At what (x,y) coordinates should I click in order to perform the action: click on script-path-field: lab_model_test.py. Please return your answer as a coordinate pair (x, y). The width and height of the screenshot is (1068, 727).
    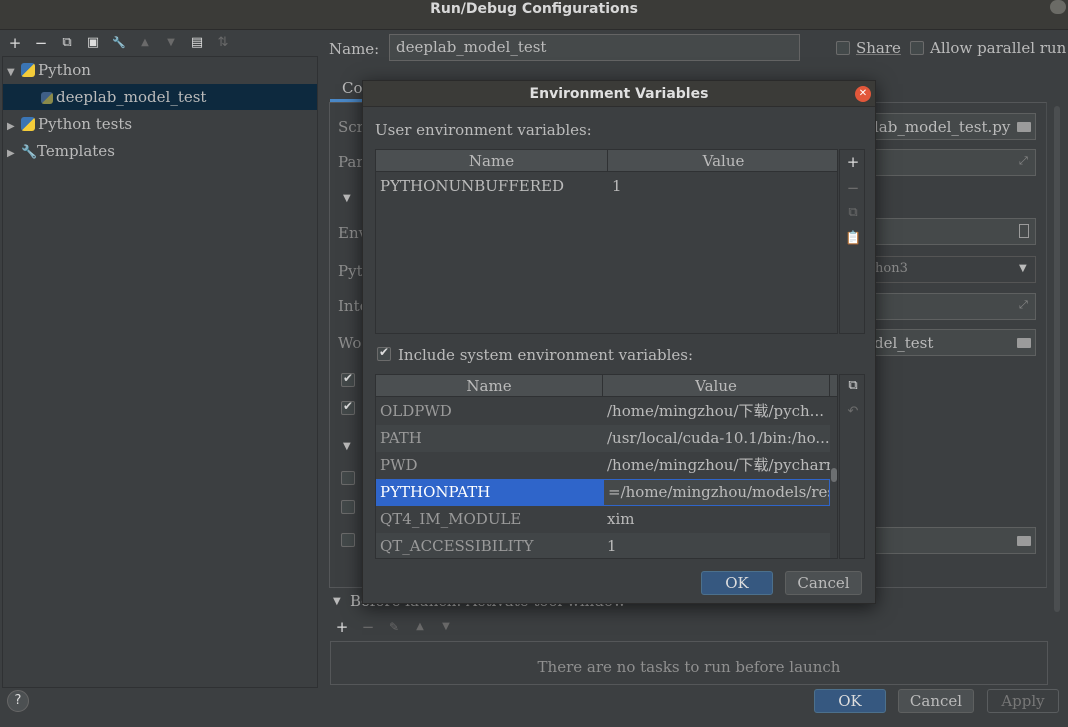
    Looking at the image, I should click on (951, 126).